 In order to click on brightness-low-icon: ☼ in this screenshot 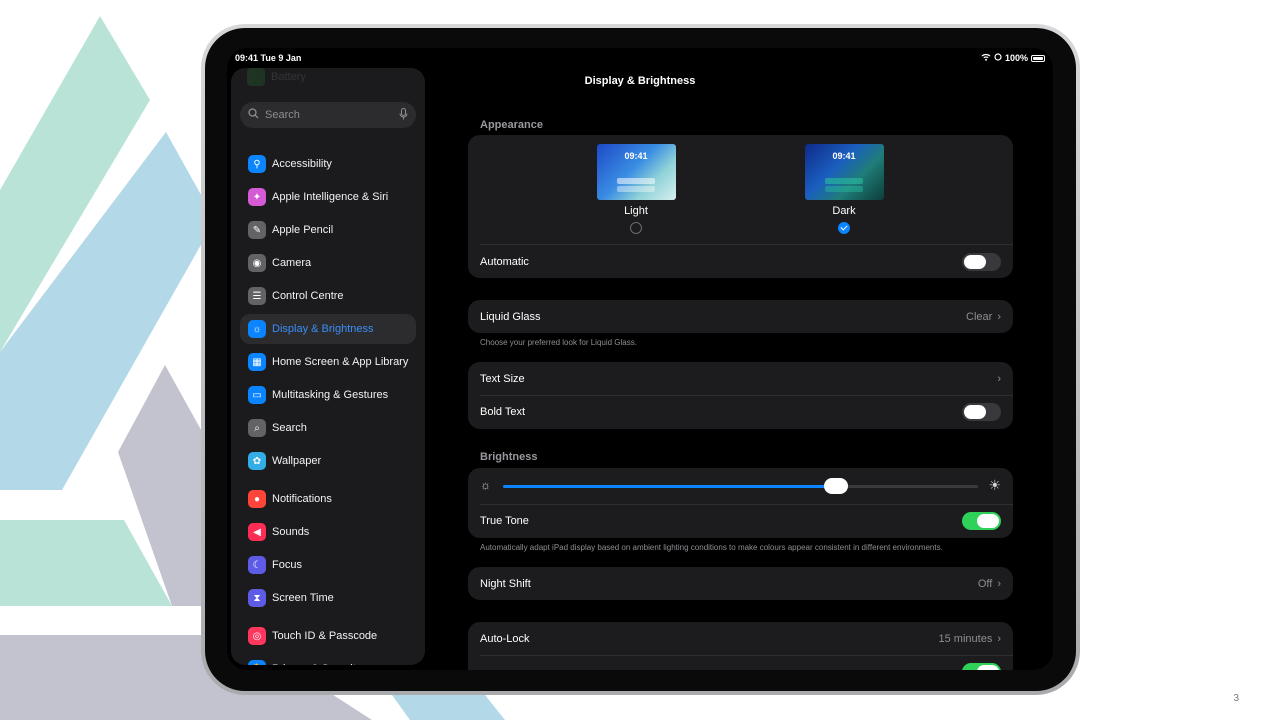, I will do `click(485, 485)`.